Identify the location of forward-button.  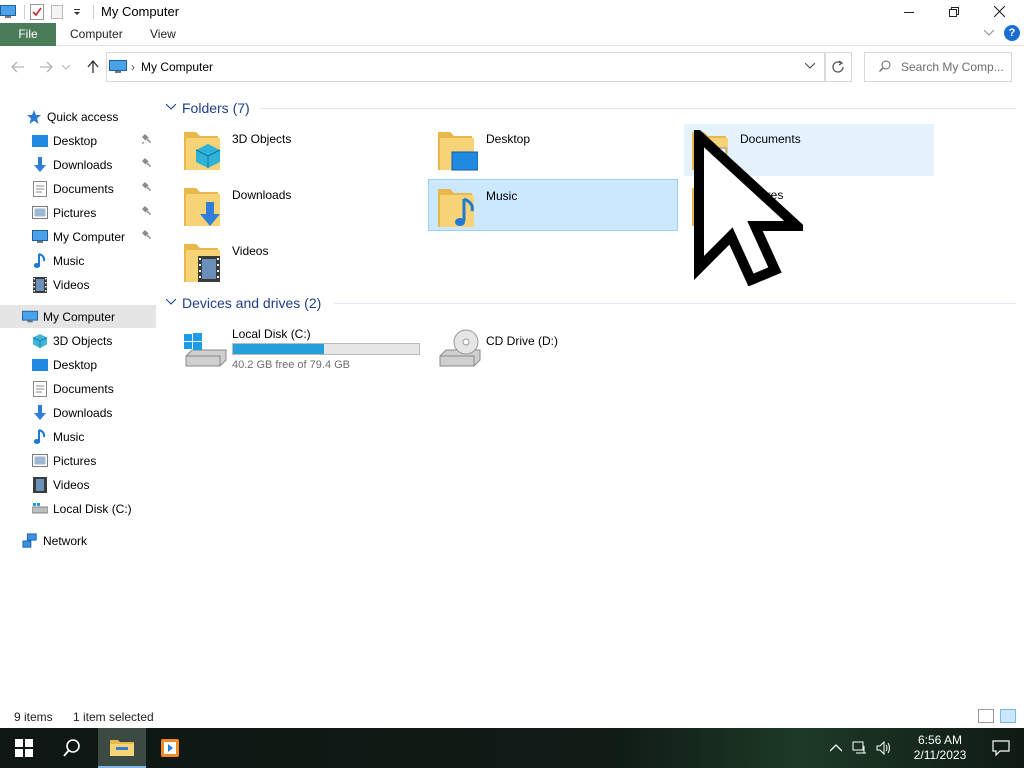
(46, 67).